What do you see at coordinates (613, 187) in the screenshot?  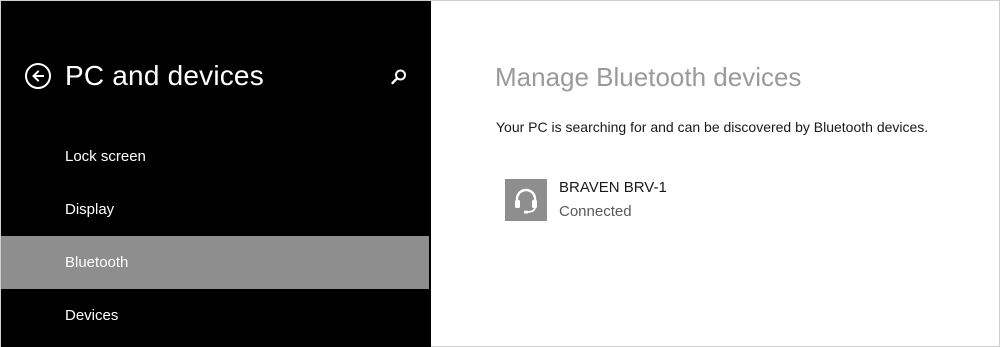 I see `device-name: BRAVEN BRV-1` at bounding box center [613, 187].